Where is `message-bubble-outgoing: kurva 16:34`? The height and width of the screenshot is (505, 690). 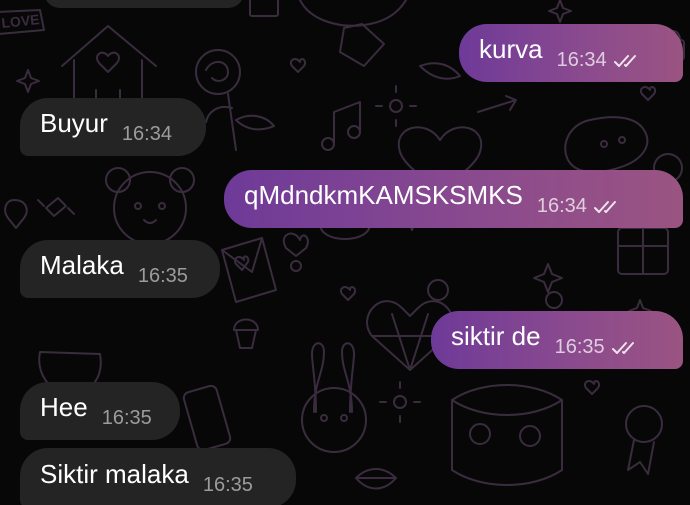 message-bubble-outgoing: kurva 16:34 is located at coordinates (571, 53).